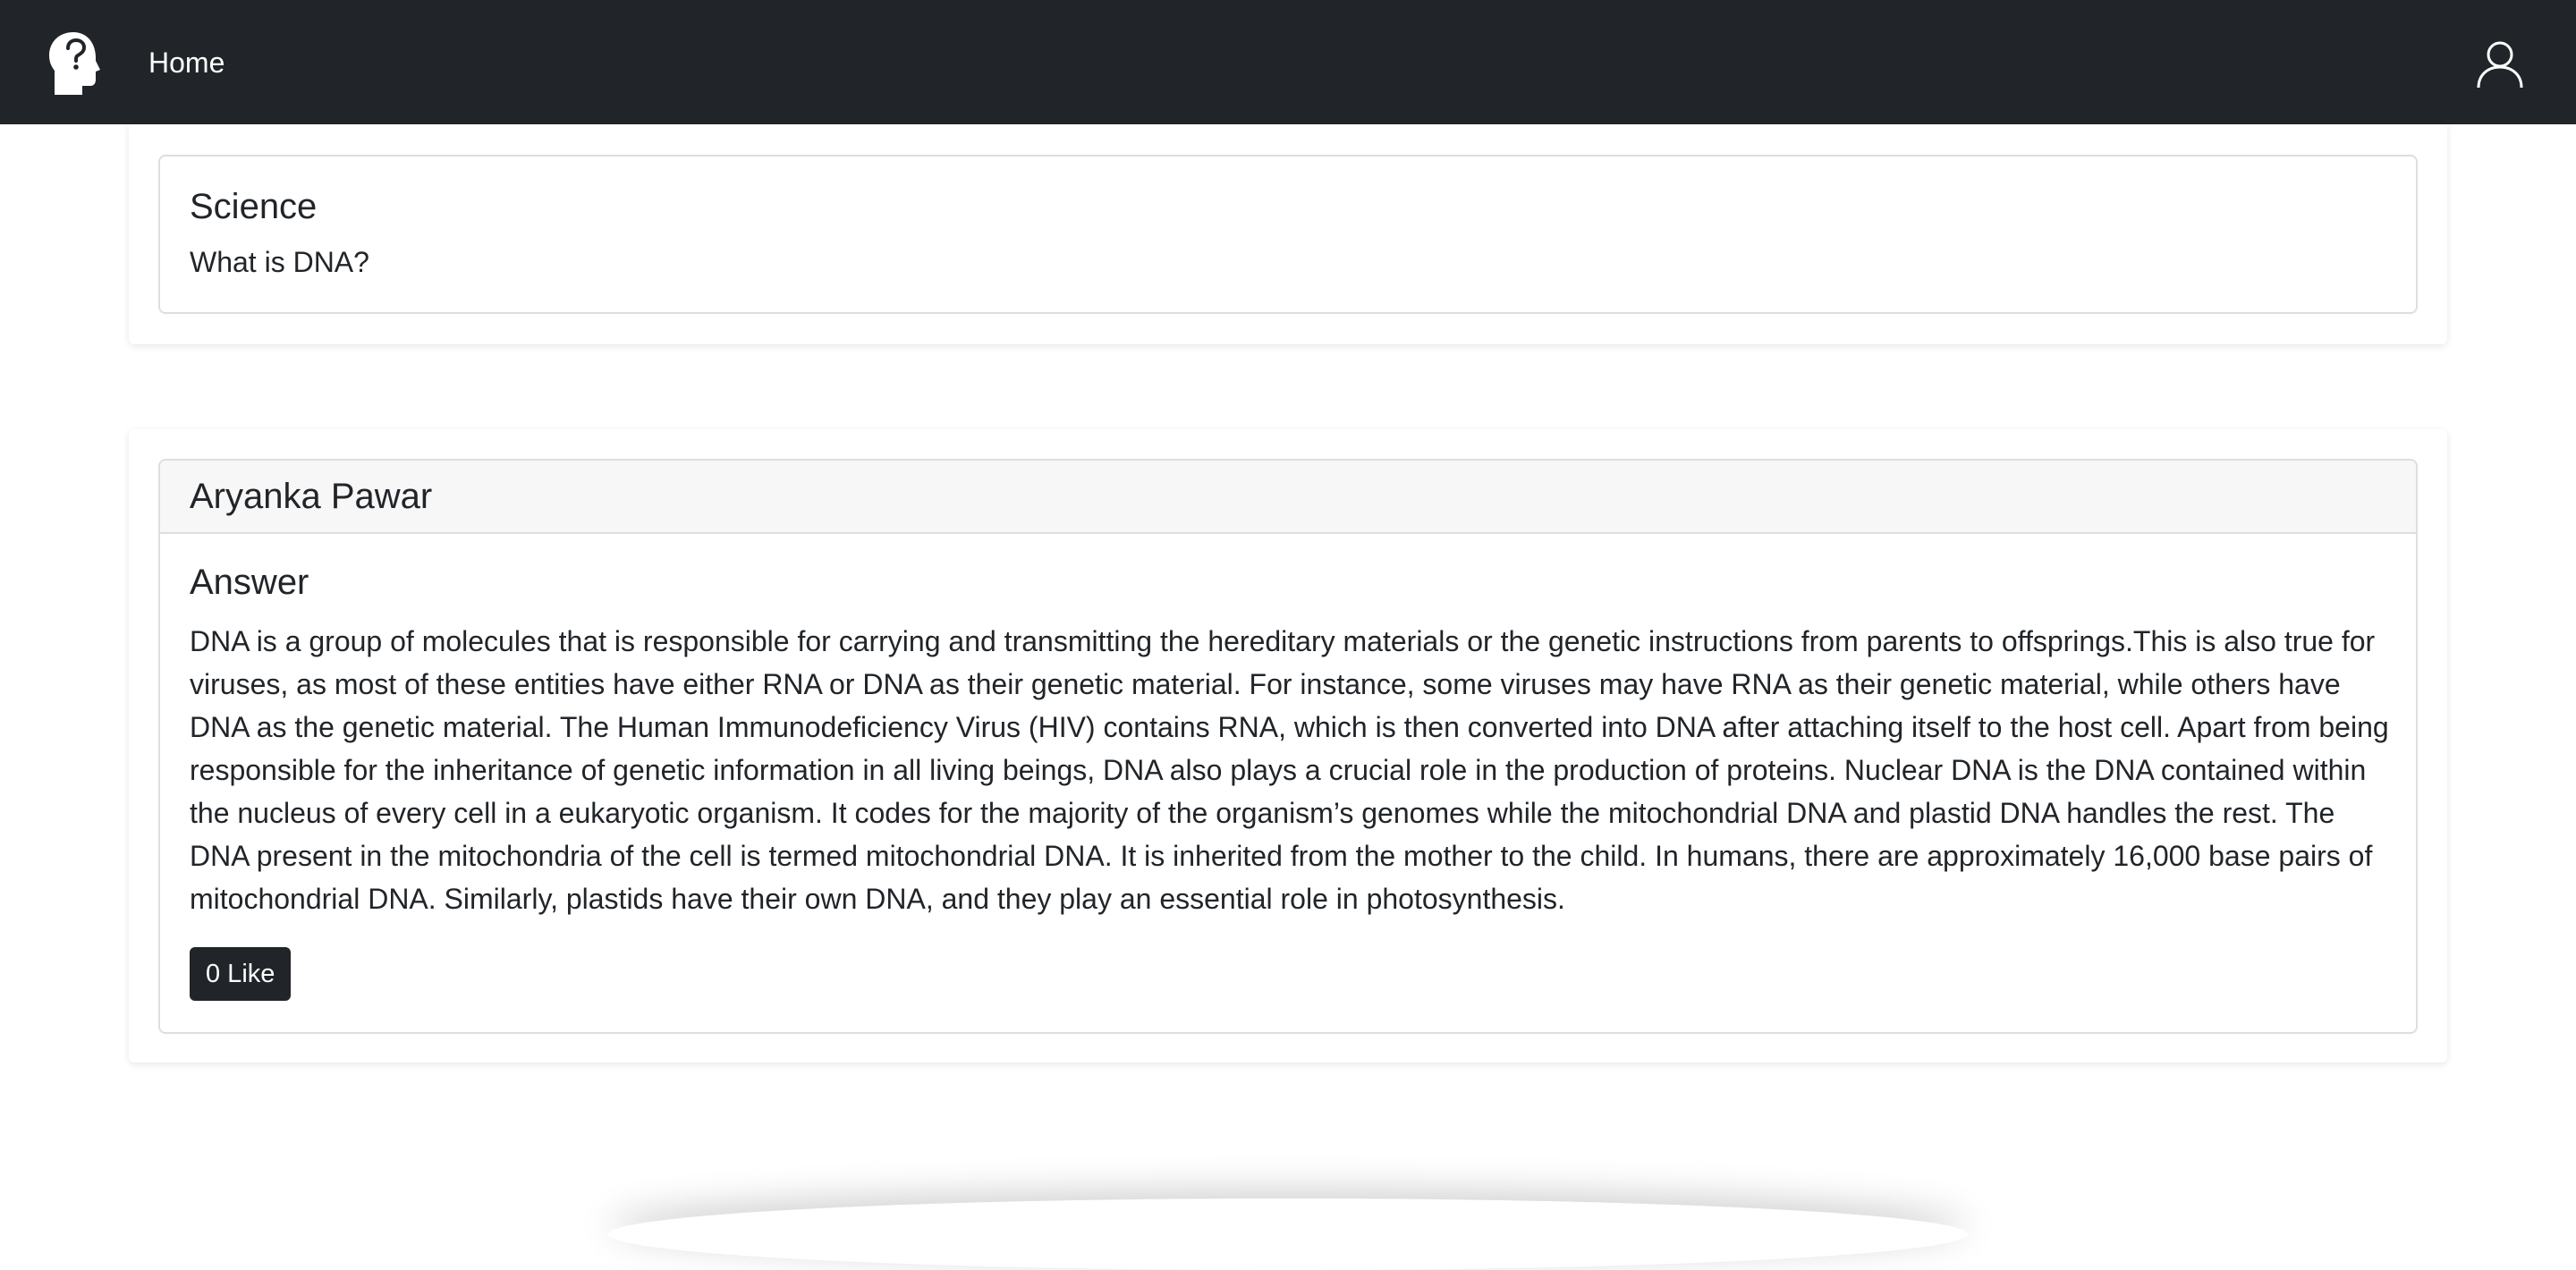 The width and height of the screenshot is (2576, 1270). What do you see at coordinates (74, 63) in the screenshot?
I see `head-question-icon` at bounding box center [74, 63].